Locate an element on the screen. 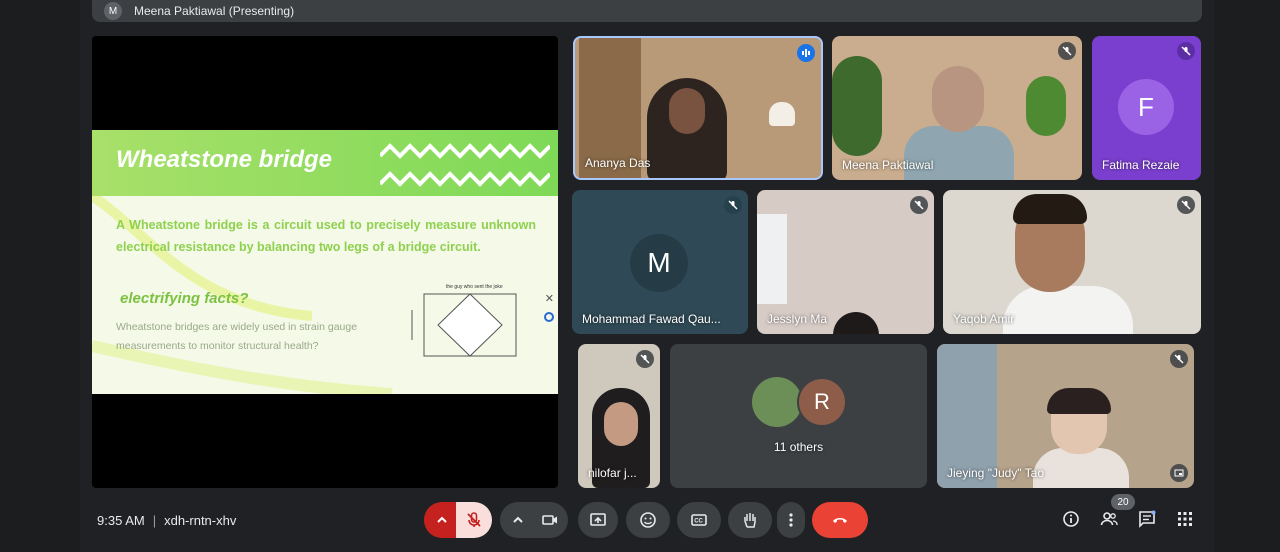  captions-icon: CC is located at coordinates (699, 520).